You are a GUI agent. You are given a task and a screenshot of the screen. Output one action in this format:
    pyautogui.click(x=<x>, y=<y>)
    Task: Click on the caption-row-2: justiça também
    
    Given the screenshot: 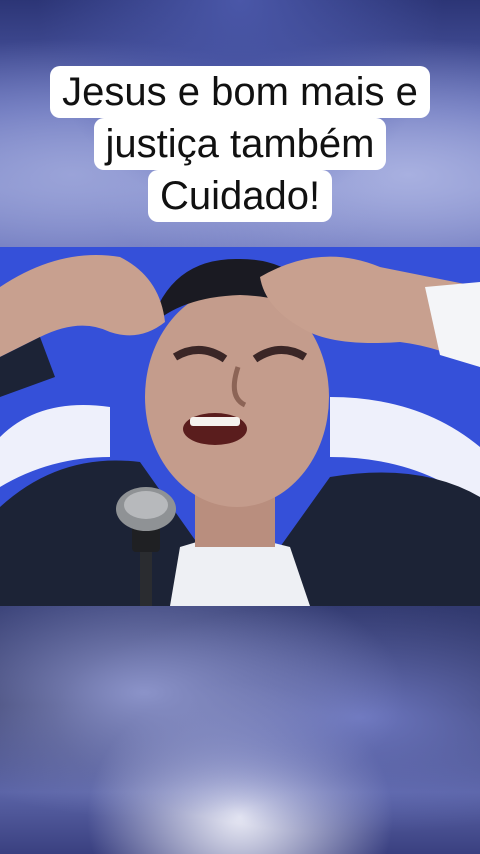 What is the action you would take?
    pyautogui.click(x=240, y=144)
    